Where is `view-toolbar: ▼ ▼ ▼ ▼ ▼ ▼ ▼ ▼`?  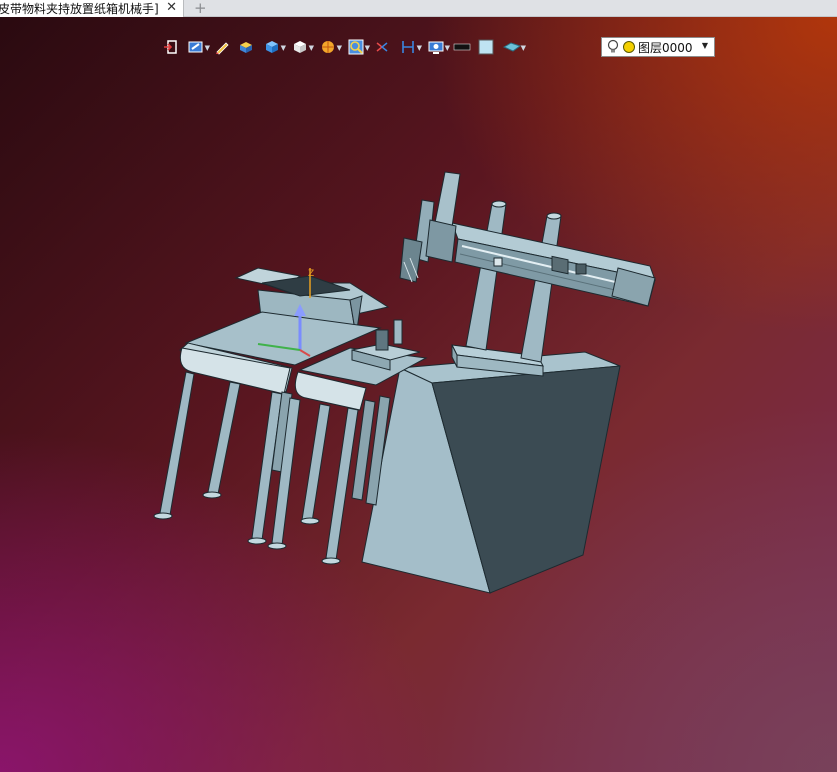
view-toolbar: ▼ ▼ ▼ ▼ ▼ ▼ ▼ ▼ is located at coordinates (342, 47).